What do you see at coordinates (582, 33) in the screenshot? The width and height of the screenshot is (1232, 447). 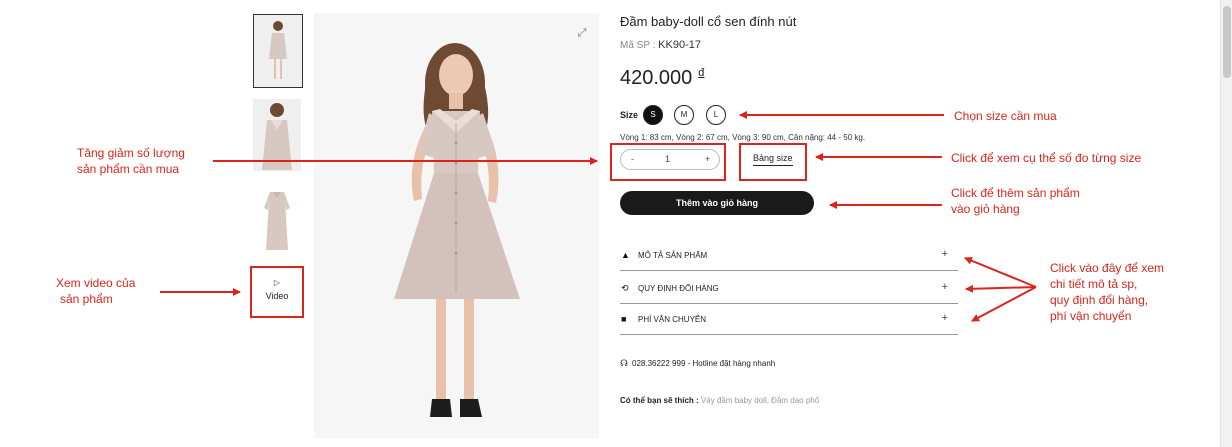 I see `fullscreen-icon: ⤢` at bounding box center [582, 33].